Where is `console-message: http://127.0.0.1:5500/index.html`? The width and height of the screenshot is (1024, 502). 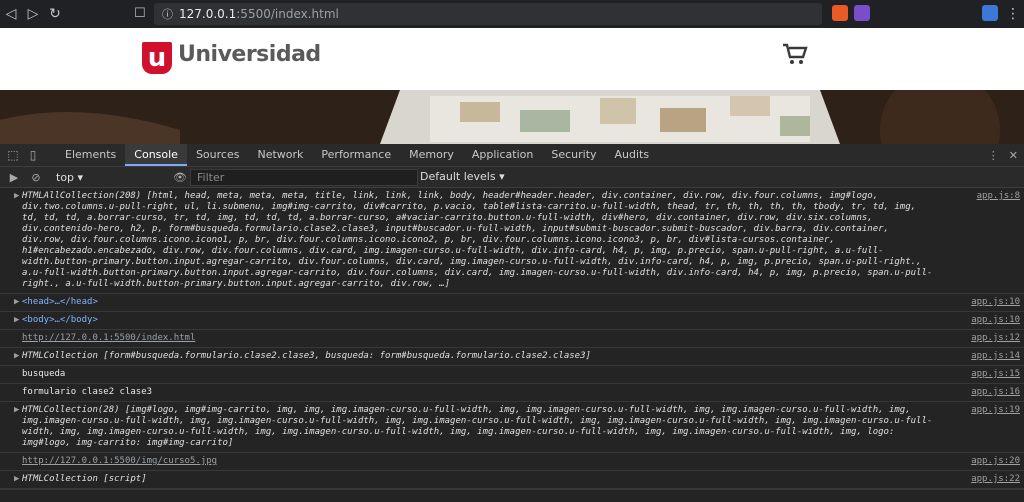
console-message: http://127.0.0.1:5500/index.html is located at coordinates (109, 338).